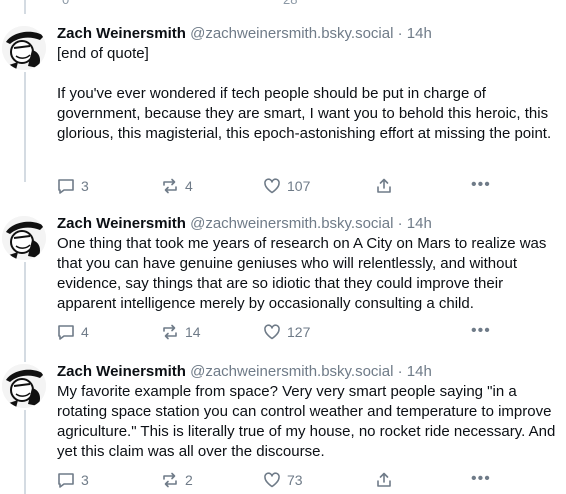  Describe the element at coordinates (189, 186) in the screenshot. I see `repost-count: 4` at that location.